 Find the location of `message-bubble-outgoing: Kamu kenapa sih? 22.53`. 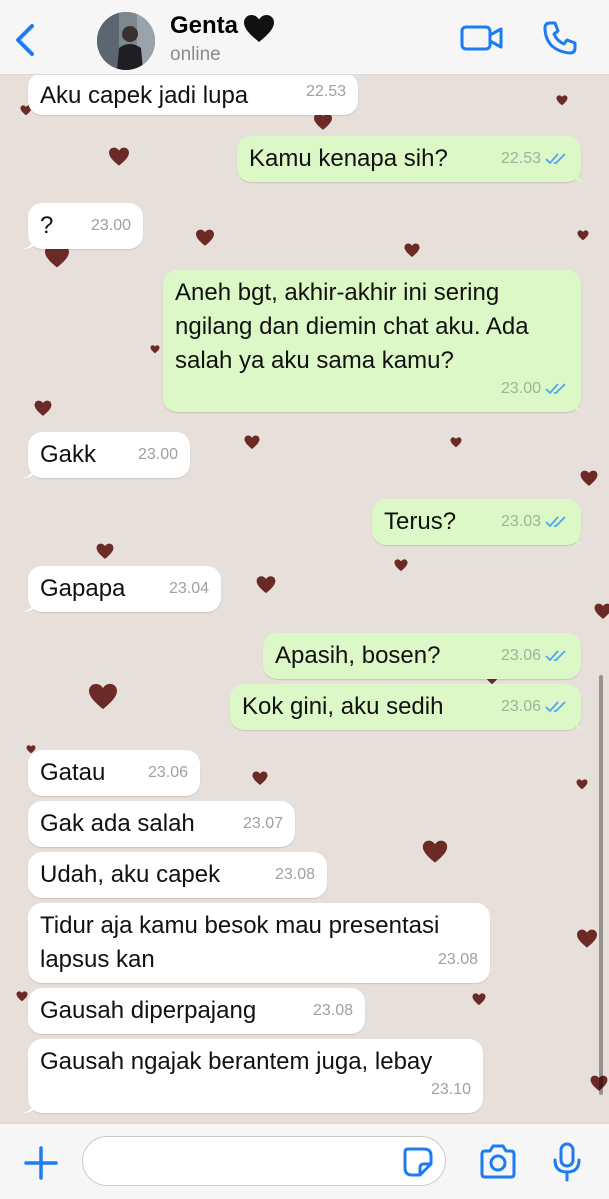

message-bubble-outgoing: Kamu kenapa sih? 22.53 is located at coordinates (412, 159).